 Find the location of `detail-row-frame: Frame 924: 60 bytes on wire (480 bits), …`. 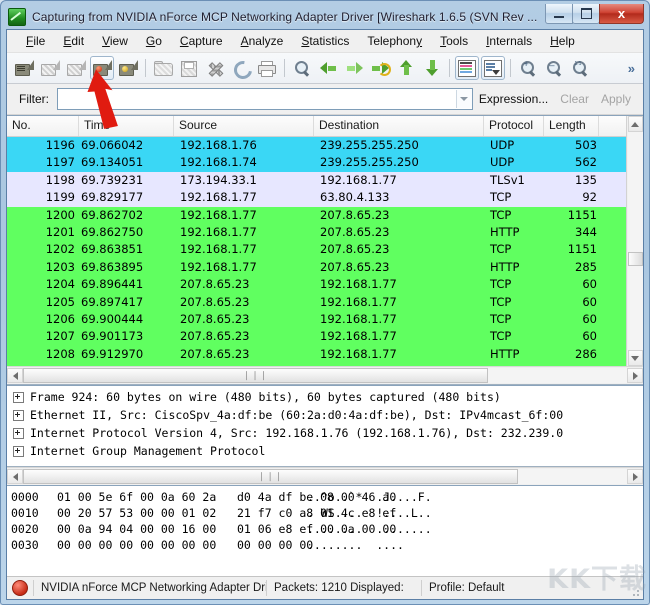

detail-row-frame: Frame 924: 60 bytes on wire (480 bits), … is located at coordinates (325, 397).